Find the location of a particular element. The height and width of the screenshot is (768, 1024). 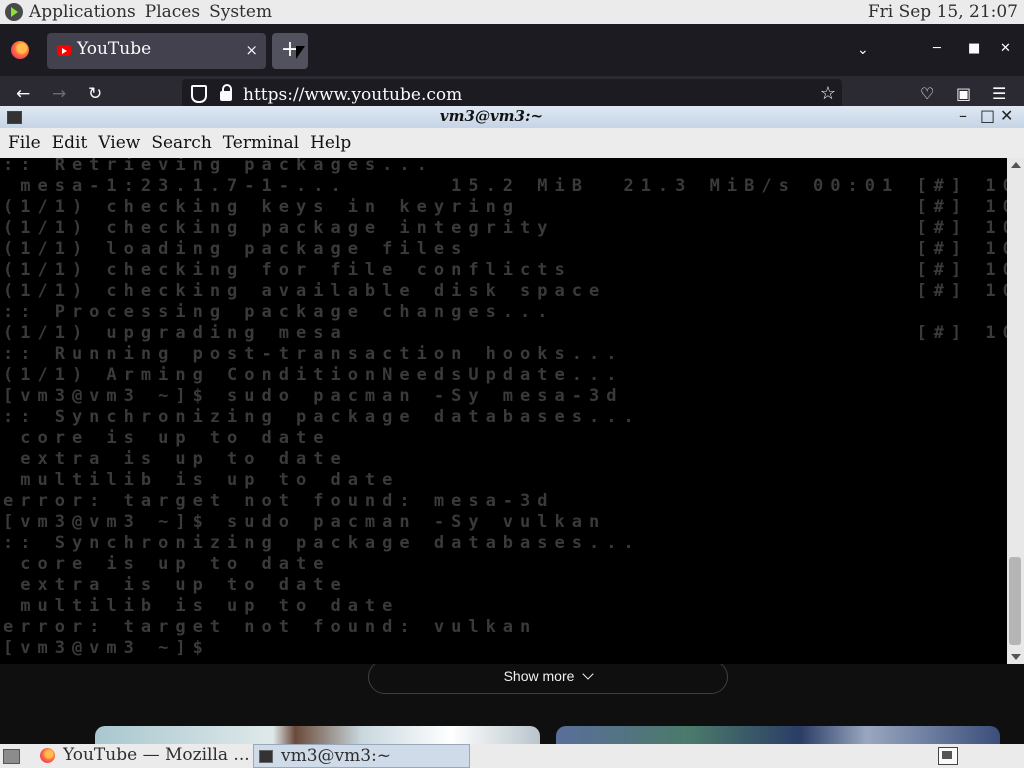

terminal-icon is located at coordinates (266, 756).